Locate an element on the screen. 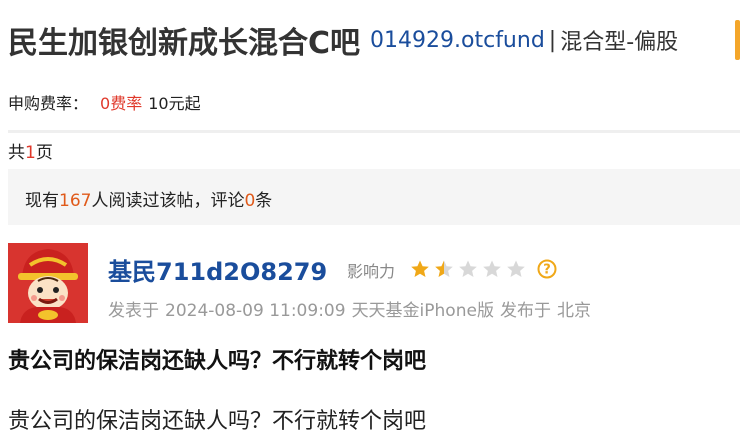 The image size is (740, 439). post-datetime: 2024-08-09 11:09:09 is located at coordinates (255, 311).